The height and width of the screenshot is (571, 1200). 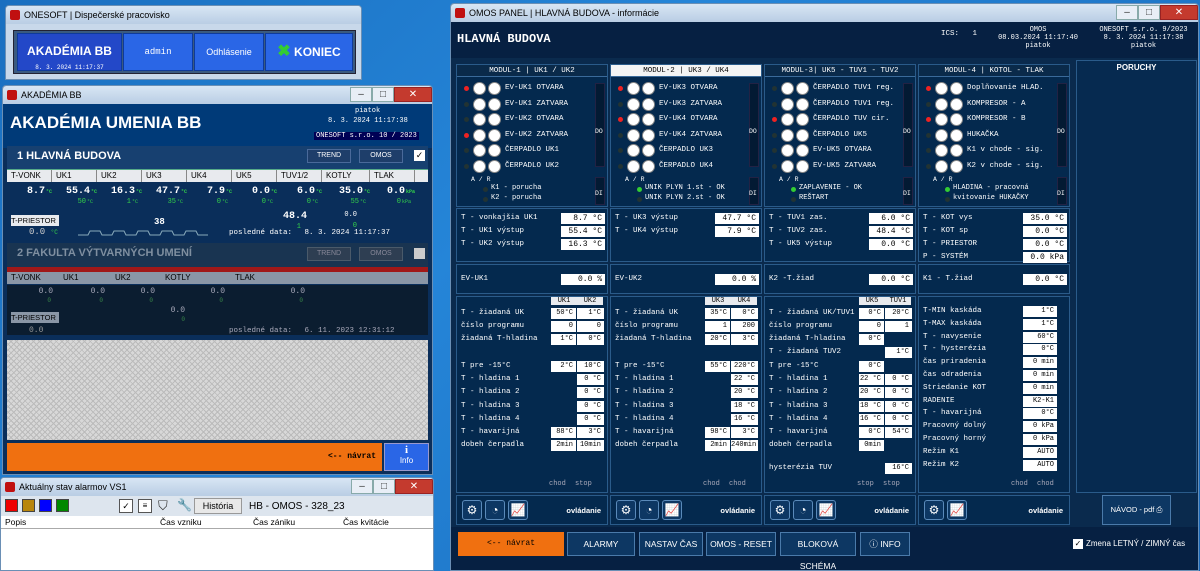 I want to click on di-led, so click(x=485, y=199).